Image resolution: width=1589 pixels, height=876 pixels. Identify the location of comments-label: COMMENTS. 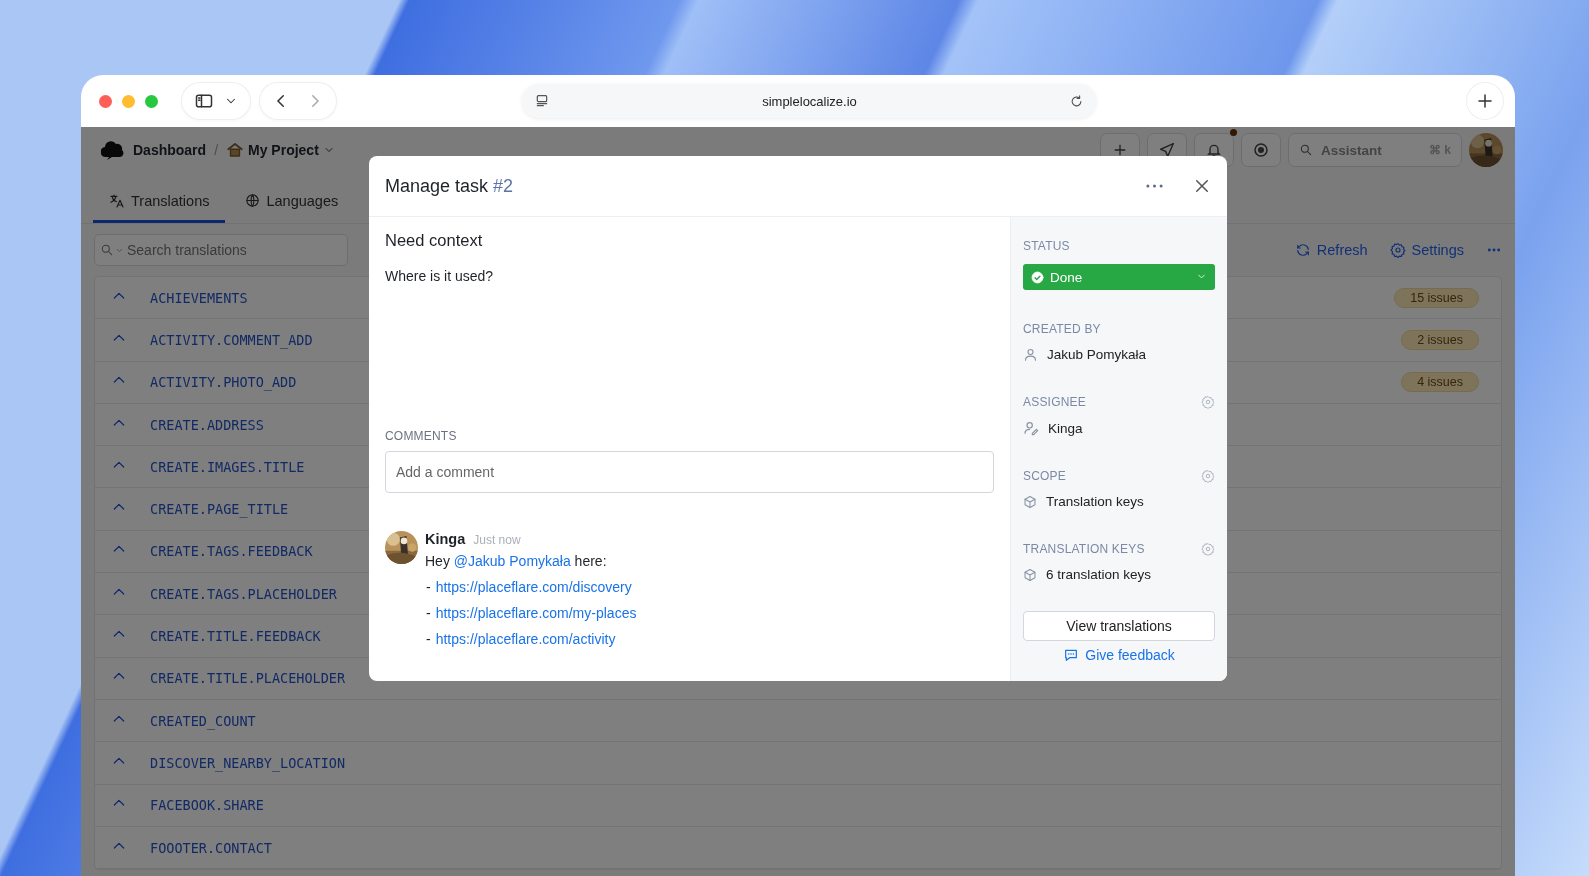
(421, 436).